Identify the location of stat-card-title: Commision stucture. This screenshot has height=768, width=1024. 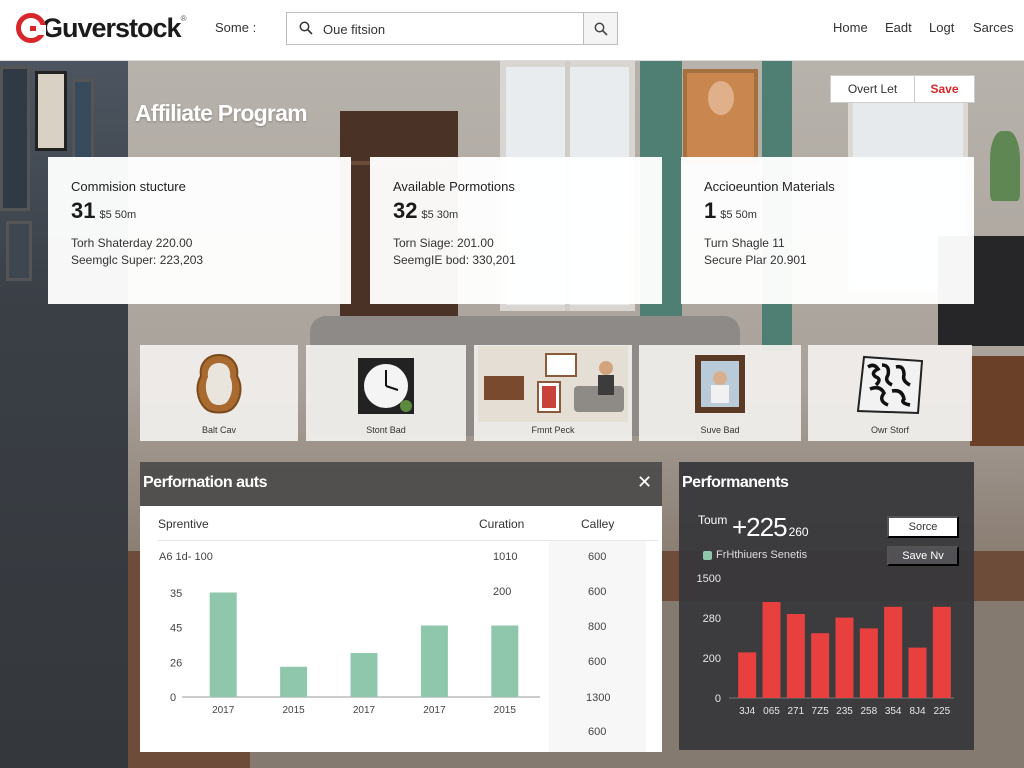
(128, 186).